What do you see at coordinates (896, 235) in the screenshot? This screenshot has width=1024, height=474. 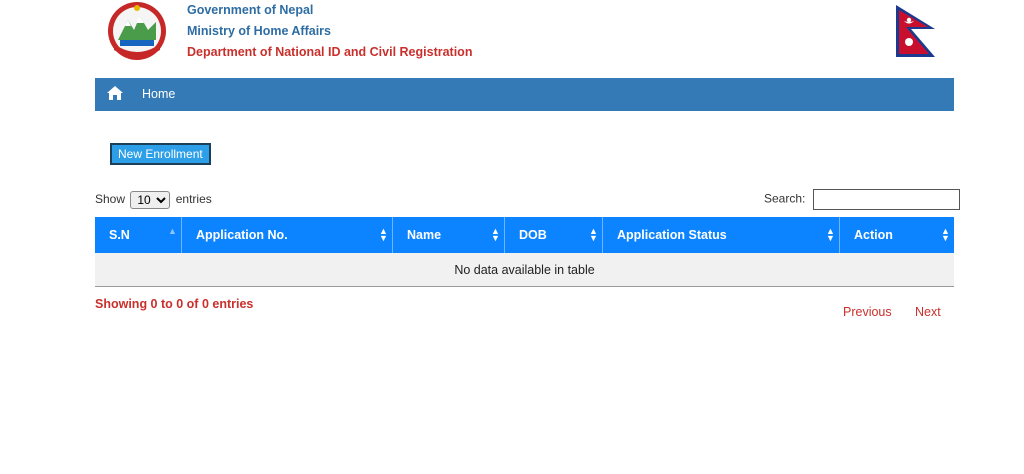 I see `column-header-action: Action ▲ ▼` at bounding box center [896, 235].